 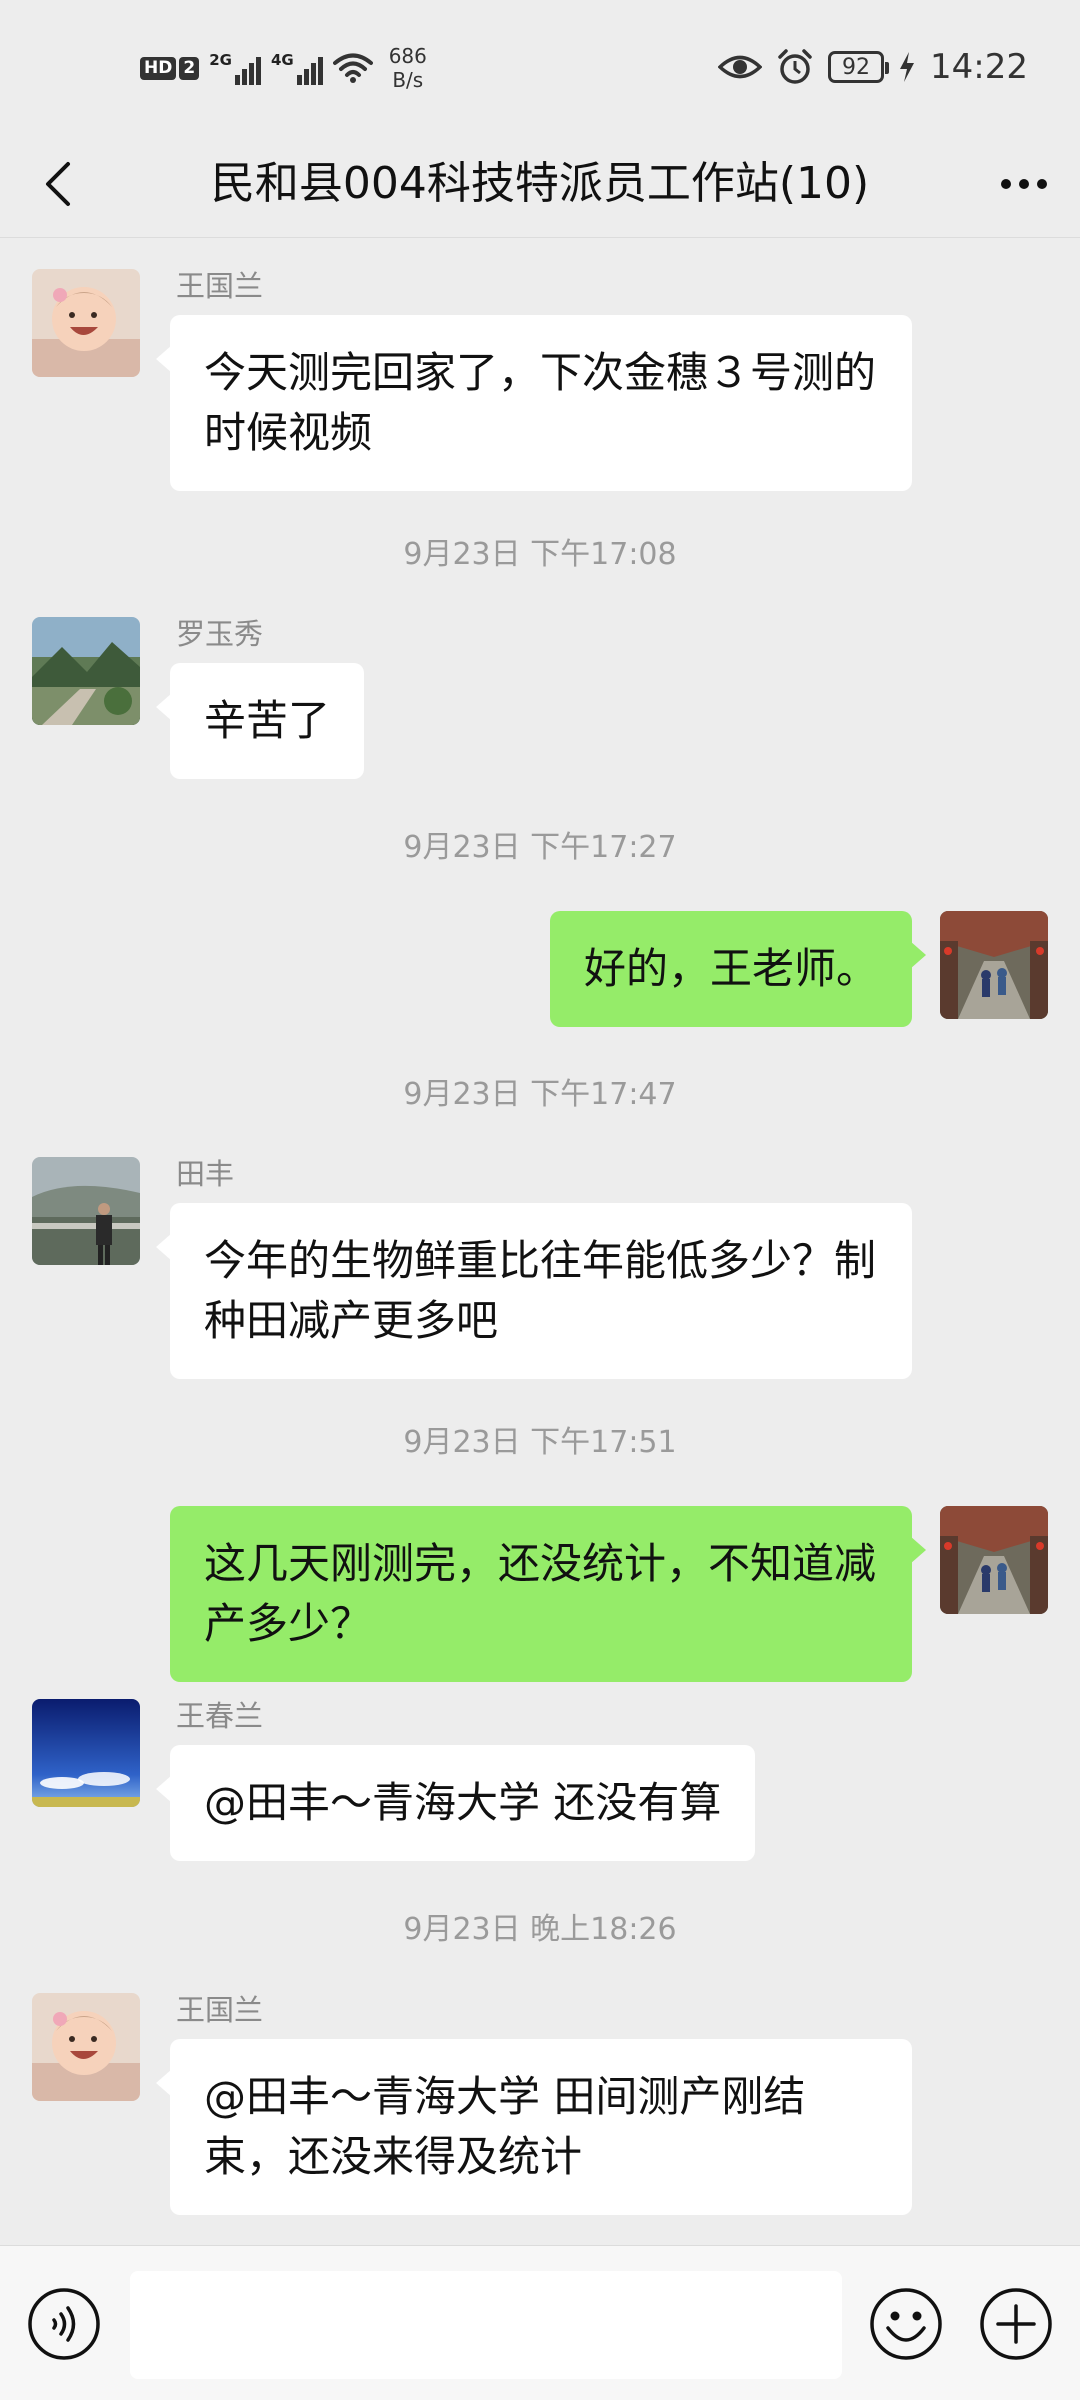 What do you see at coordinates (540, 969) in the screenshot?
I see `message-row: 好的，王老师。` at bounding box center [540, 969].